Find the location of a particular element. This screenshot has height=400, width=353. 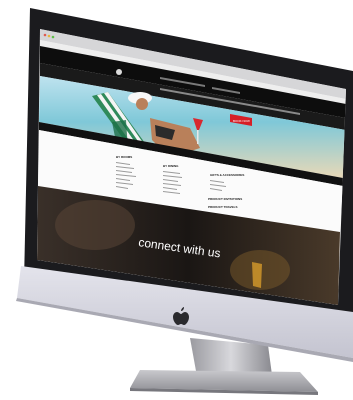

maximize-window-icon is located at coordinates (53, 37).